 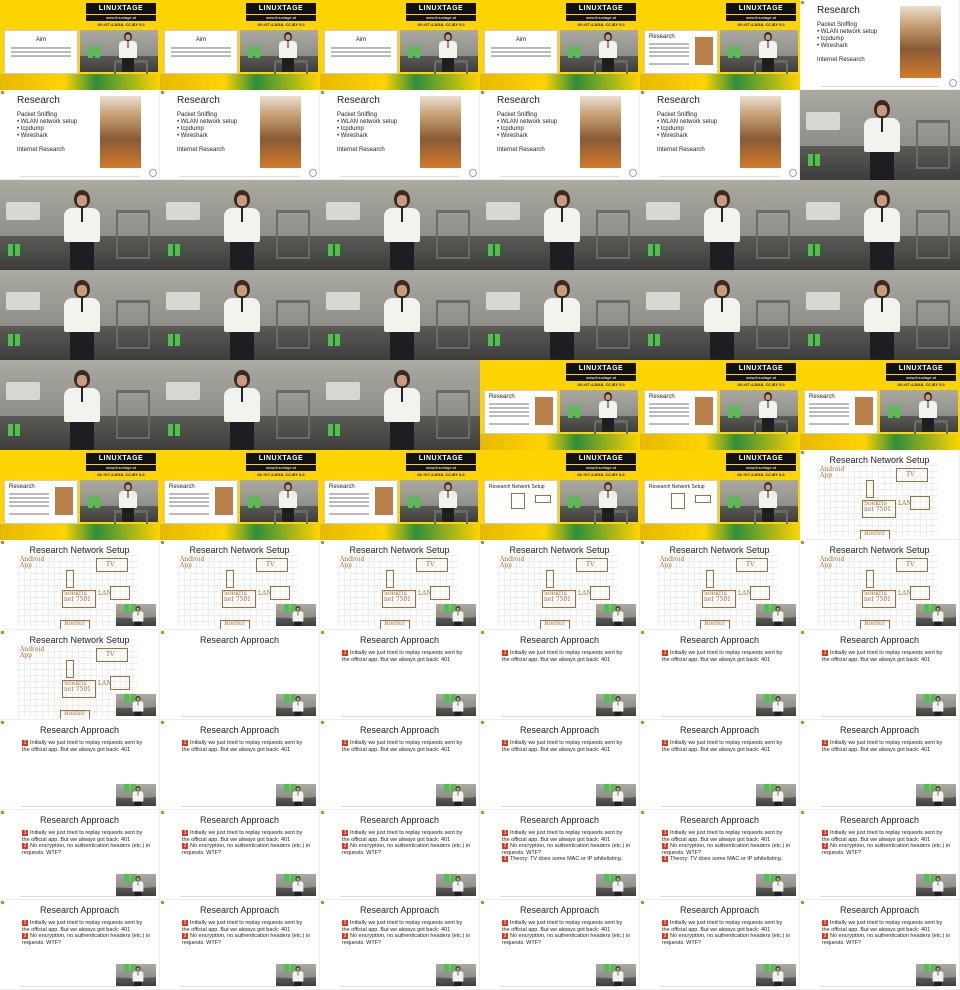 I want to click on slide-preview: Research, so click(x=681, y=412).